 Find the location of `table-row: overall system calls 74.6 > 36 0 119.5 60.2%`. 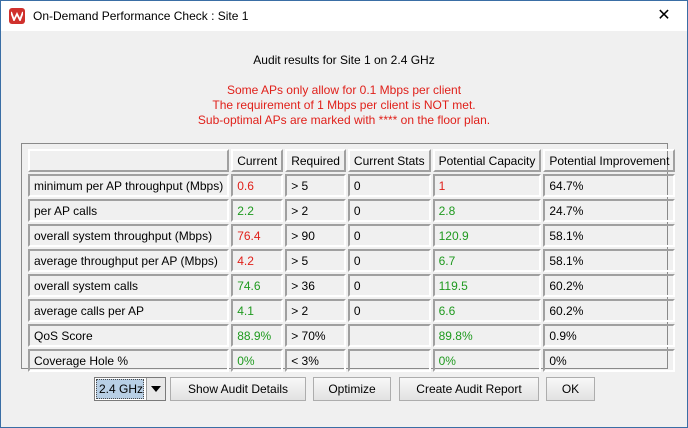

table-row: overall system calls 74.6 > 36 0 119.5 60.2% is located at coordinates (352, 285).